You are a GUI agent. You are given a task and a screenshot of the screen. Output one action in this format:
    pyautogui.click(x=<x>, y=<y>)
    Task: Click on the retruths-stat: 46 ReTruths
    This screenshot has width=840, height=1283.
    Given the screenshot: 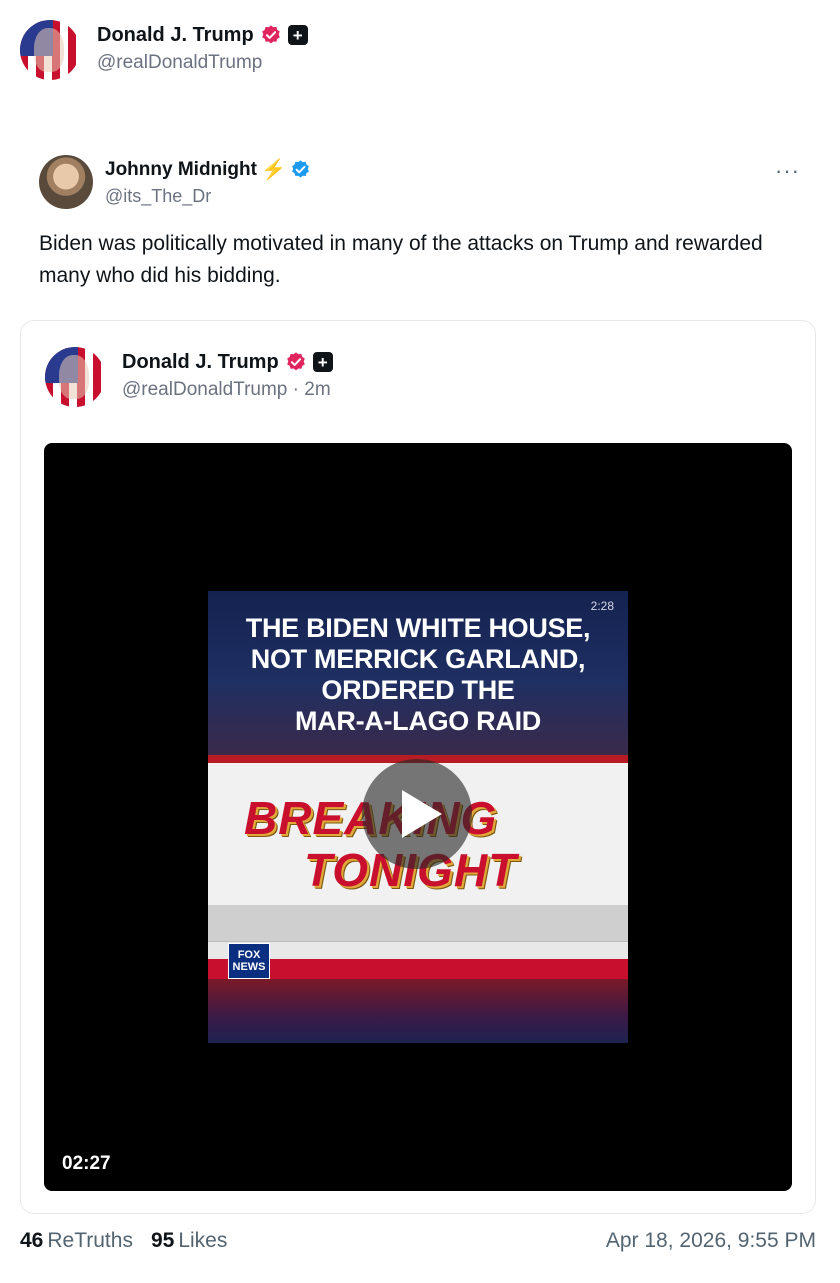 What is the action you would take?
    pyautogui.click(x=76, y=1241)
    